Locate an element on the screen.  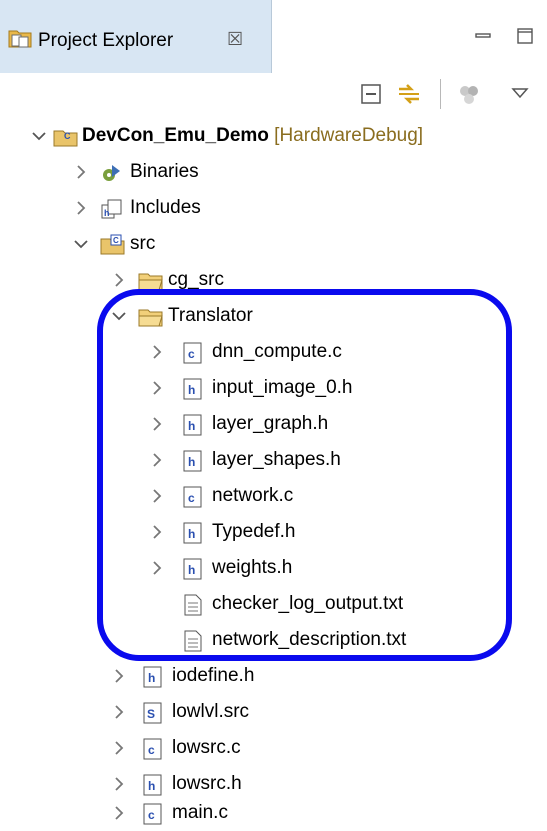
source-folder-icon: C is located at coordinates (113, 247).